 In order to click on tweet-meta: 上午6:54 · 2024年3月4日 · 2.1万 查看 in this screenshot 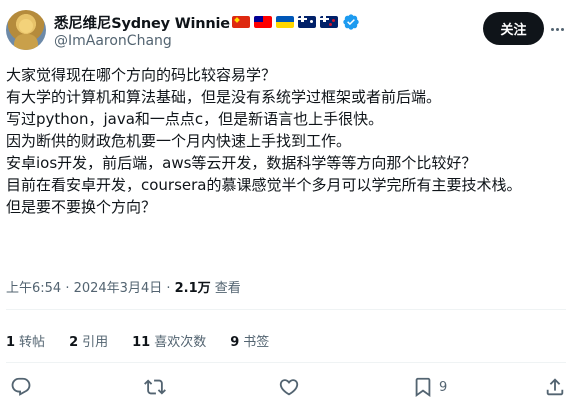, I will do `click(123, 286)`.